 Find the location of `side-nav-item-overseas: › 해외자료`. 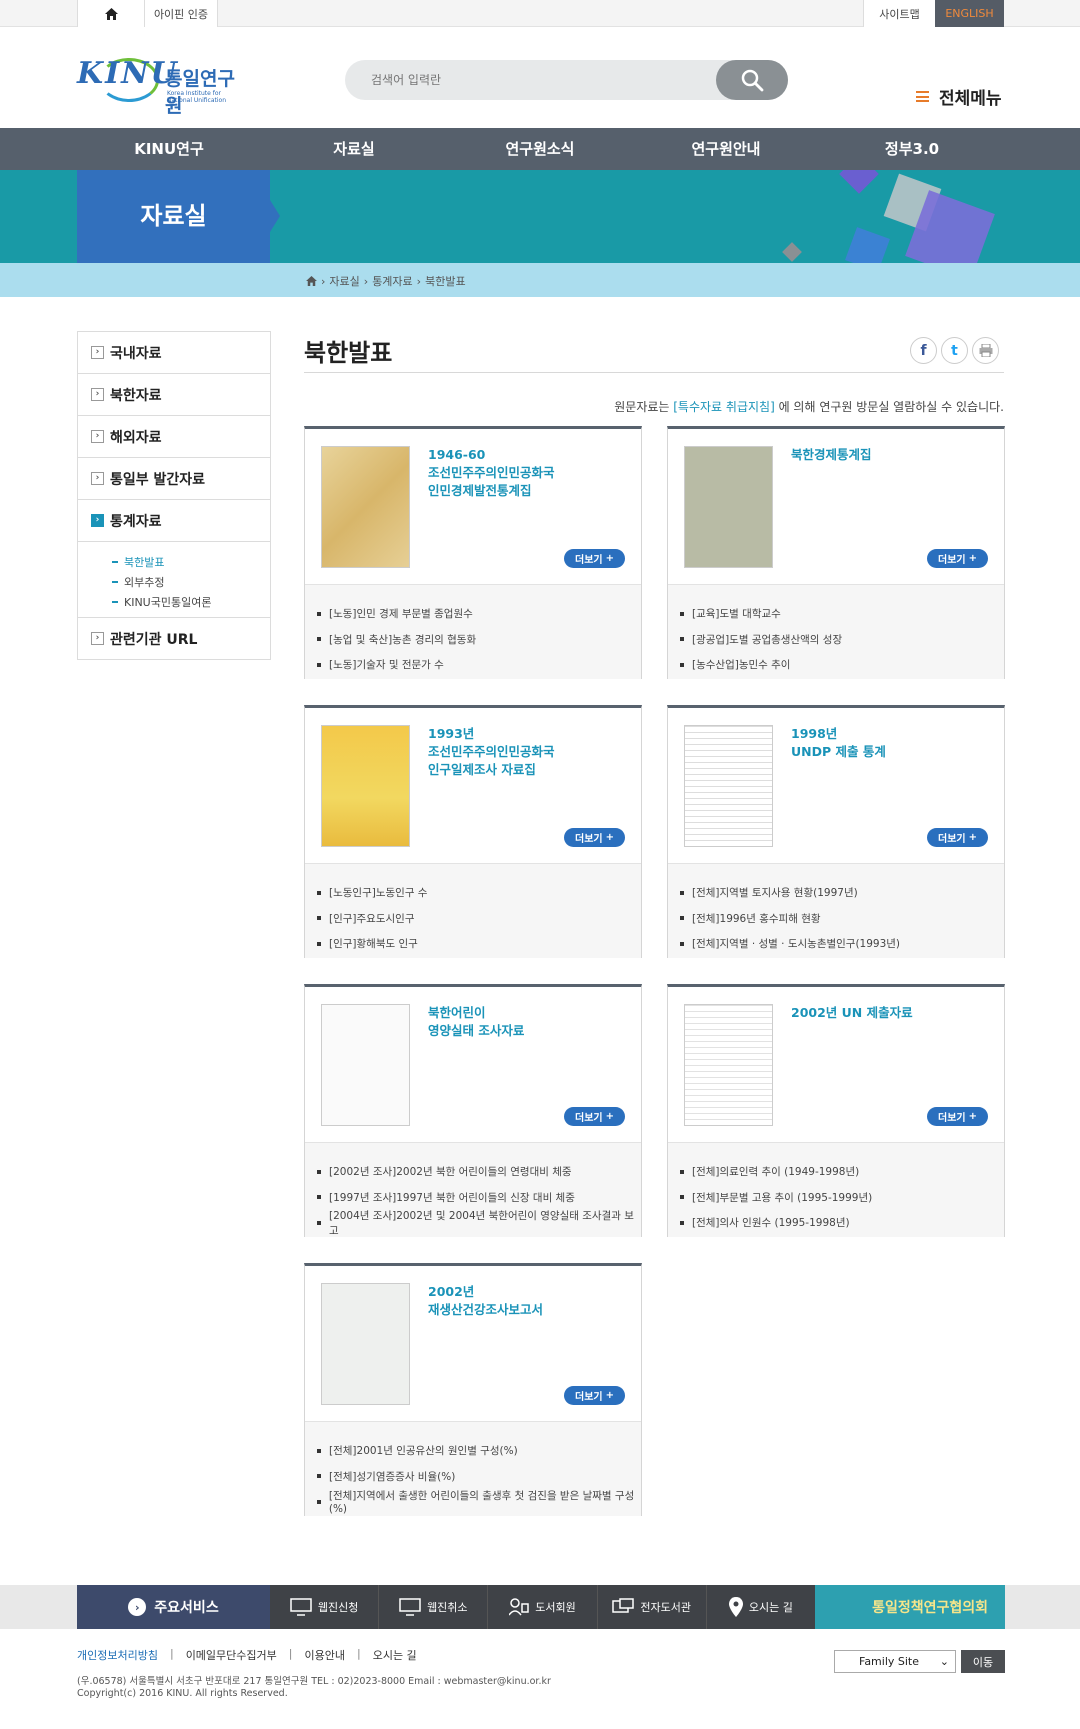

side-nav-item-overseas: › 해외자료 is located at coordinates (174, 437).